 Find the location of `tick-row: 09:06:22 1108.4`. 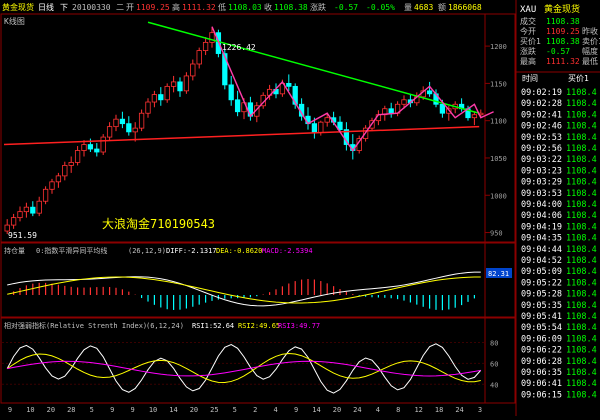

tick-row: 09:06:22 1108.4 is located at coordinates (559, 351).